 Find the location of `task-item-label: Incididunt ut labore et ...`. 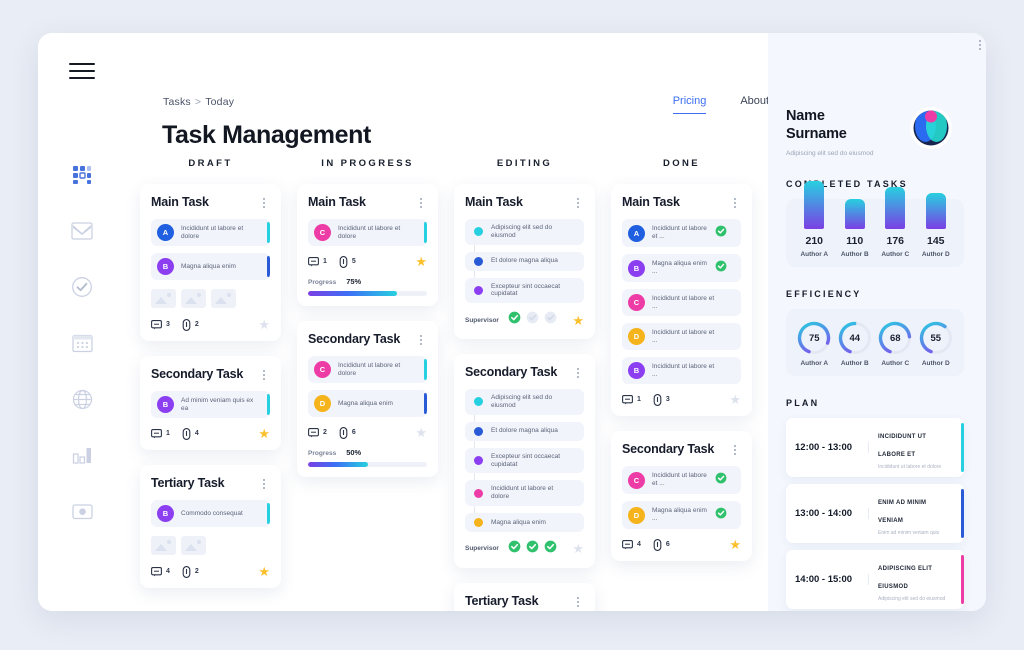

task-item-label: Incididunt ut labore et ... is located at coordinates (679, 479).